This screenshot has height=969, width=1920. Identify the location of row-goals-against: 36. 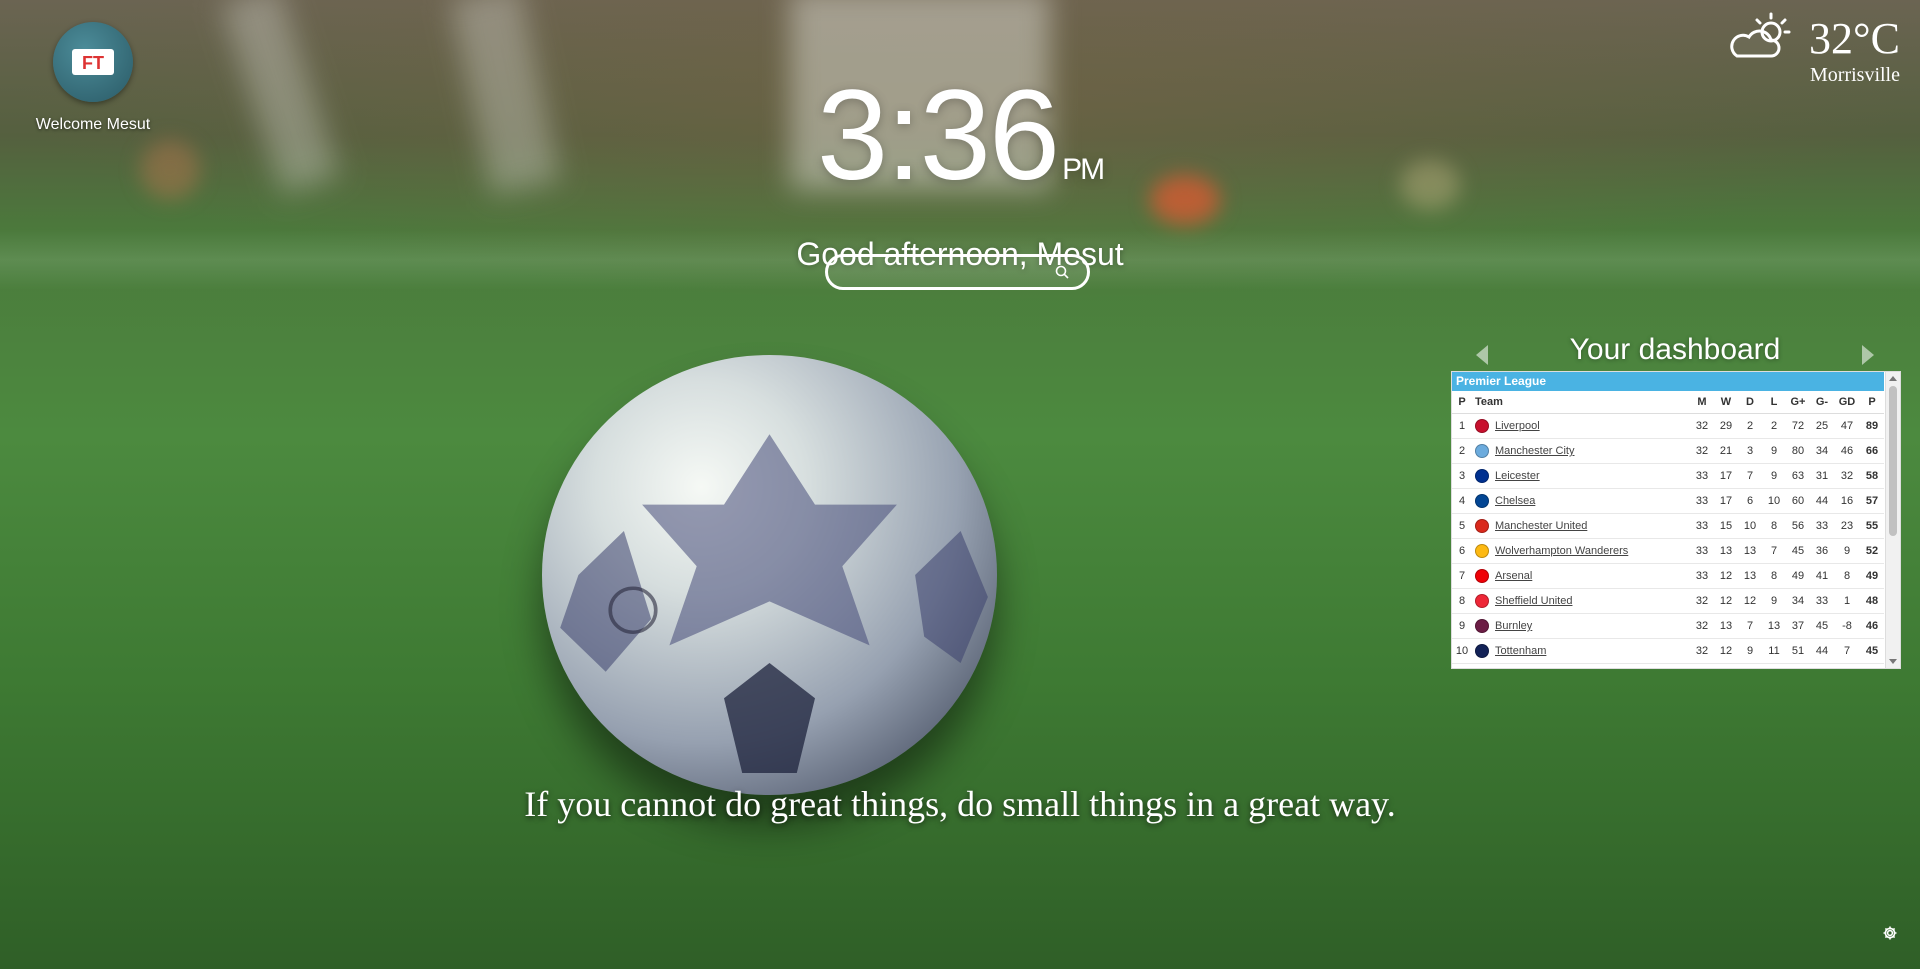
(1822, 551).